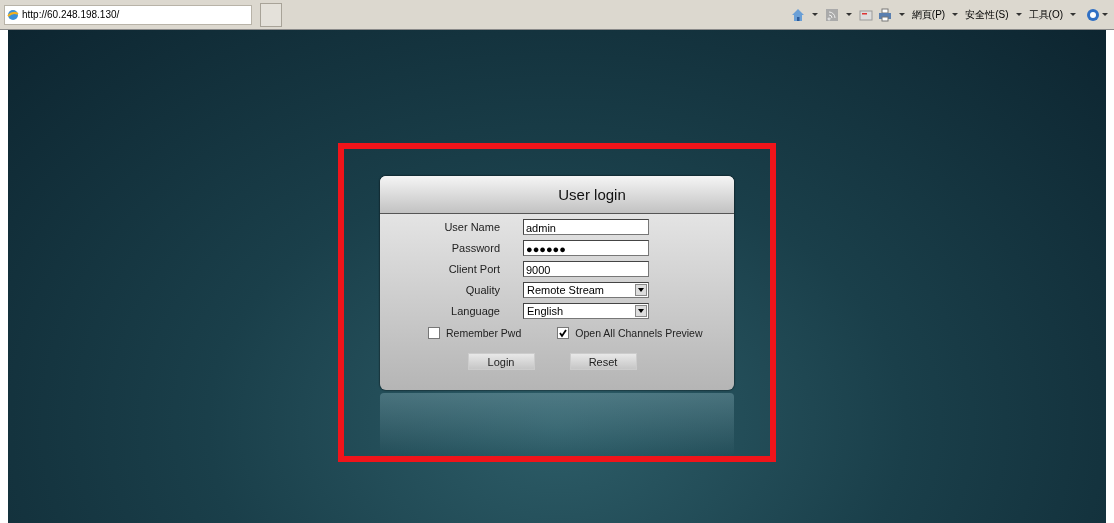  Describe the element at coordinates (475, 311) in the screenshot. I see `field-label: Language` at that location.